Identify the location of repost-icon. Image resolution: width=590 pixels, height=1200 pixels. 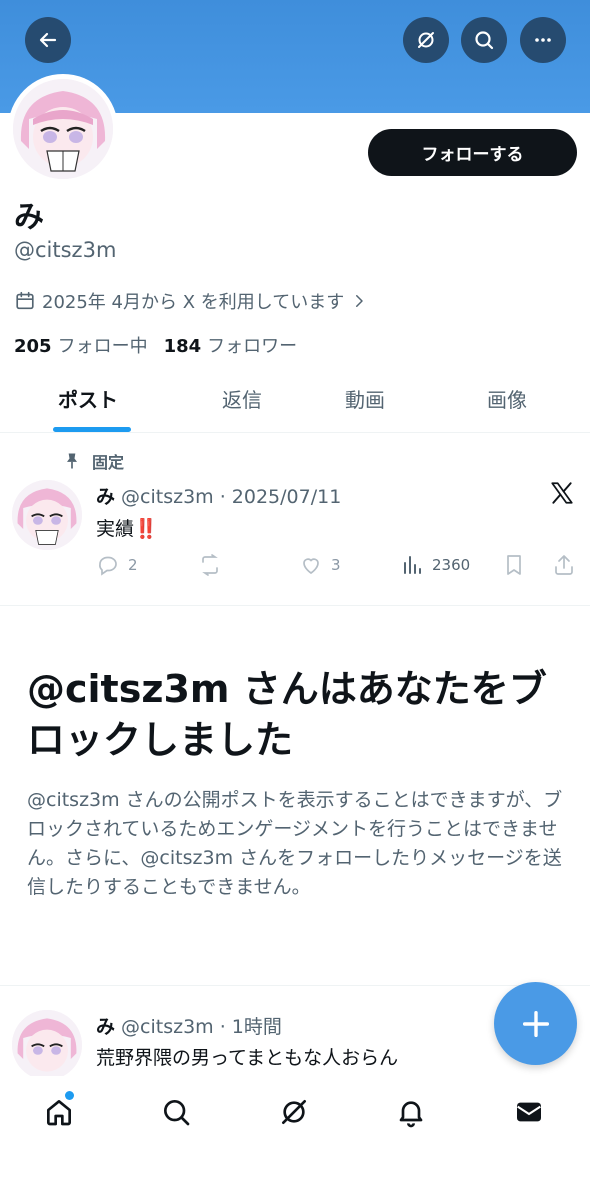
(210, 565).